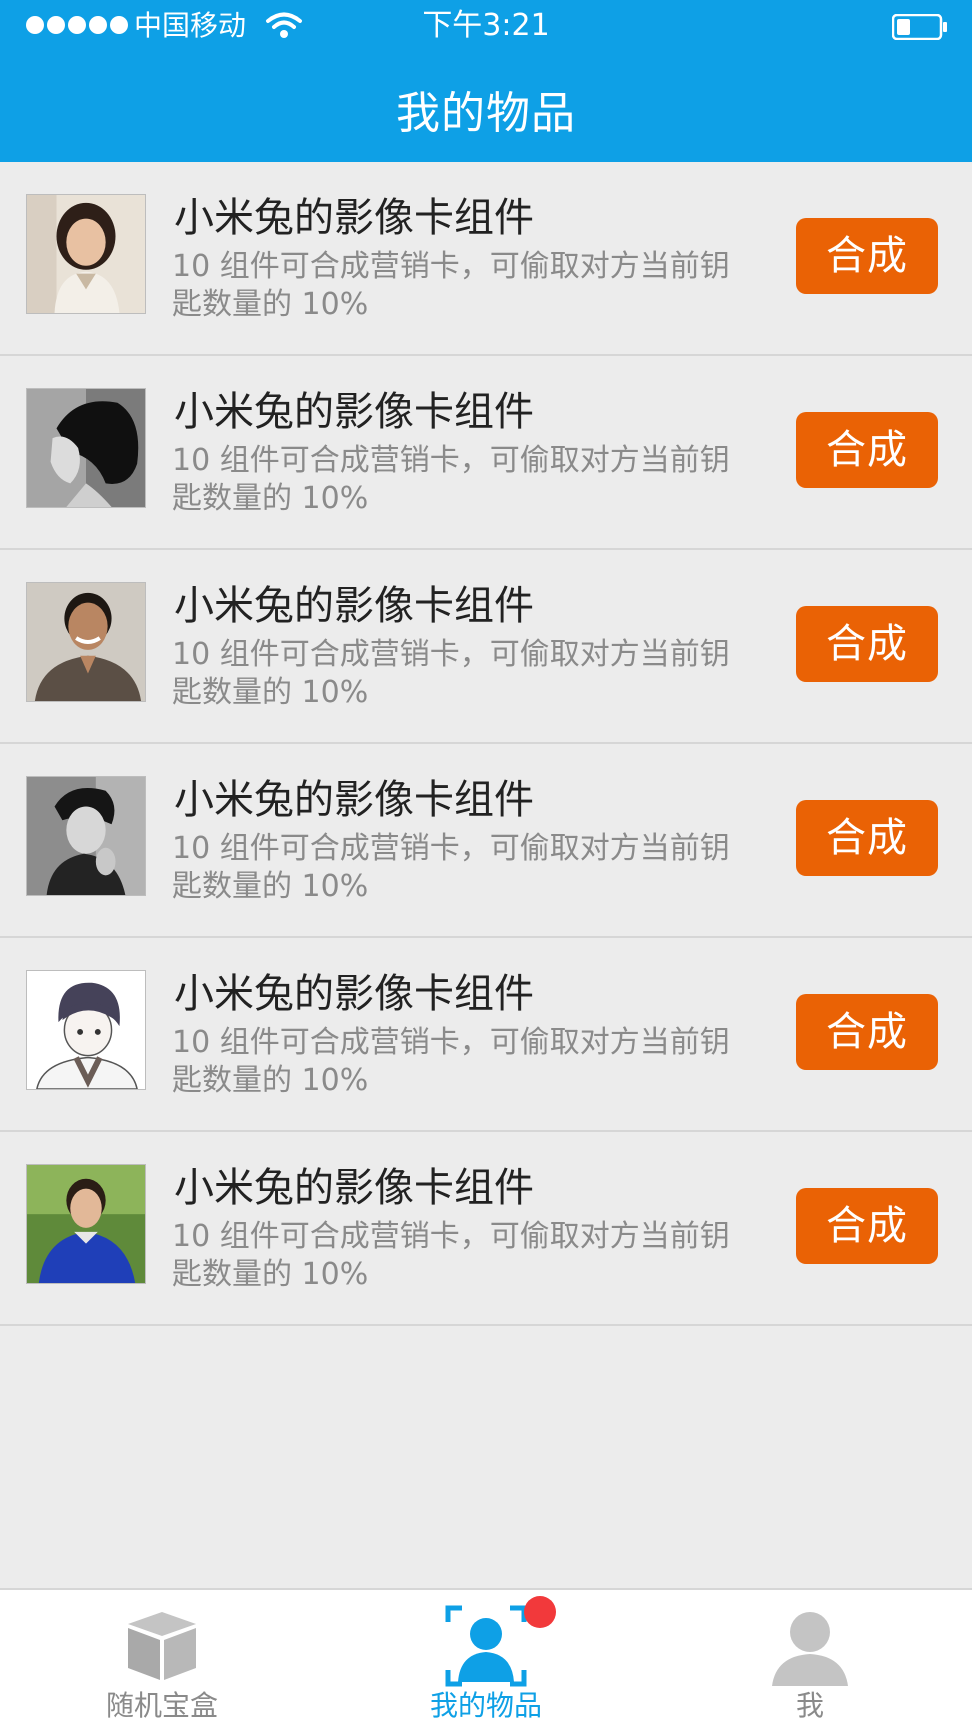  I want to click on tab-bar: 随机宝盒 我的物品 我, so click(486, 1658).